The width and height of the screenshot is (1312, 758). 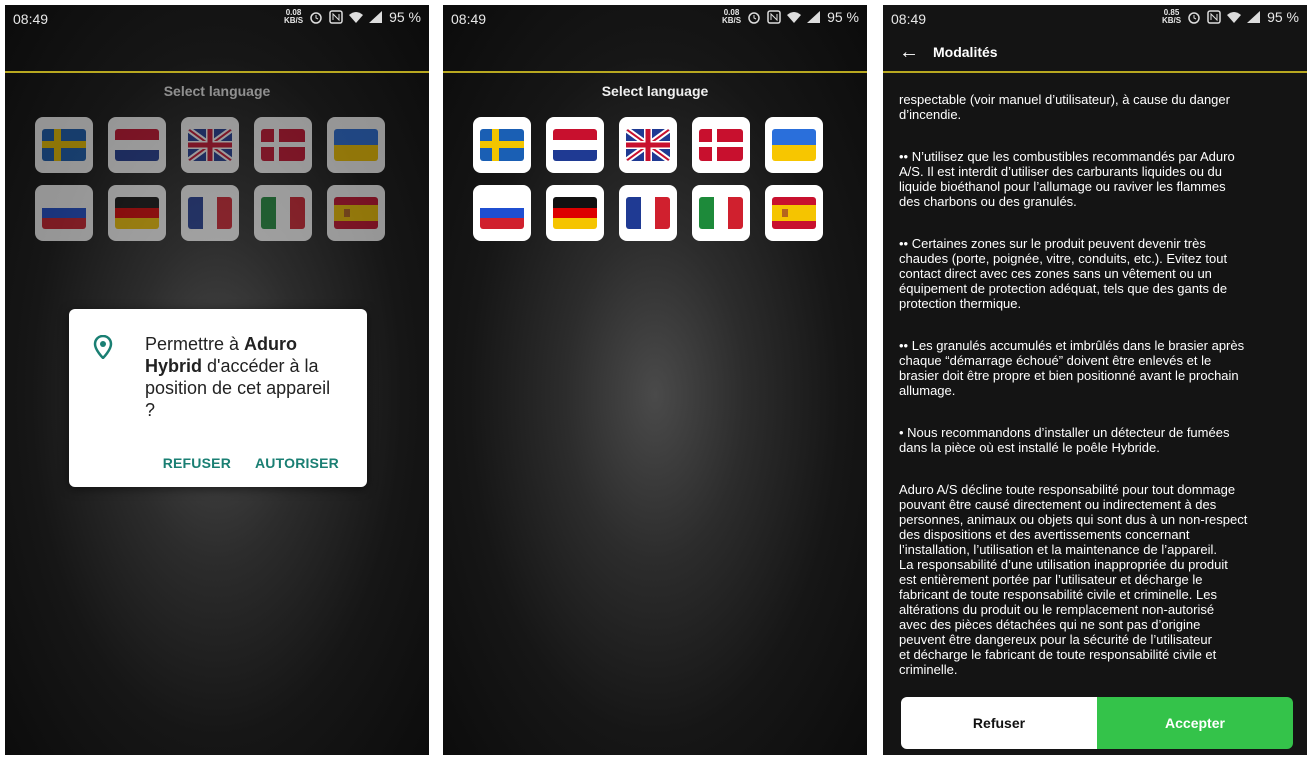 I want to click on terms-actions: Refuser Accepter, so click(x=1097, y=723).